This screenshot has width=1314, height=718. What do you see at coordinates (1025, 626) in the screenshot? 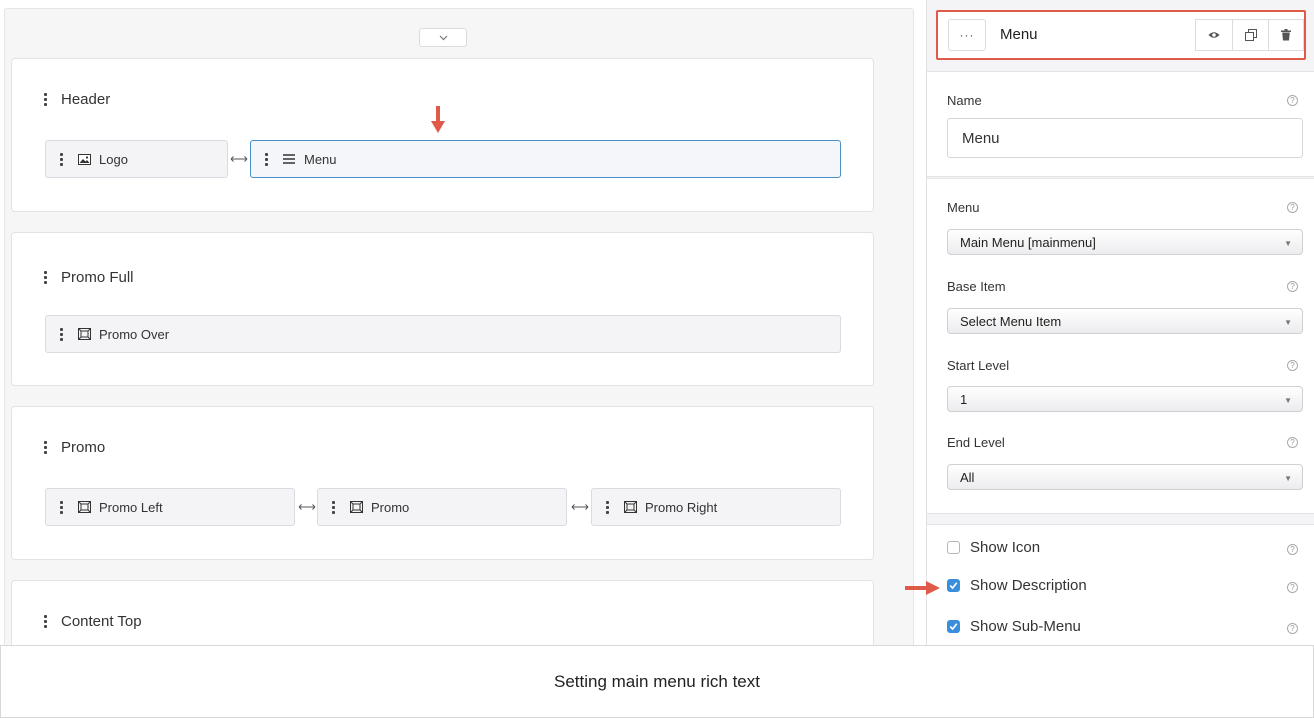
I see `checkbox-label: Show Sub-Menu` at bounding box center [1025, 626].